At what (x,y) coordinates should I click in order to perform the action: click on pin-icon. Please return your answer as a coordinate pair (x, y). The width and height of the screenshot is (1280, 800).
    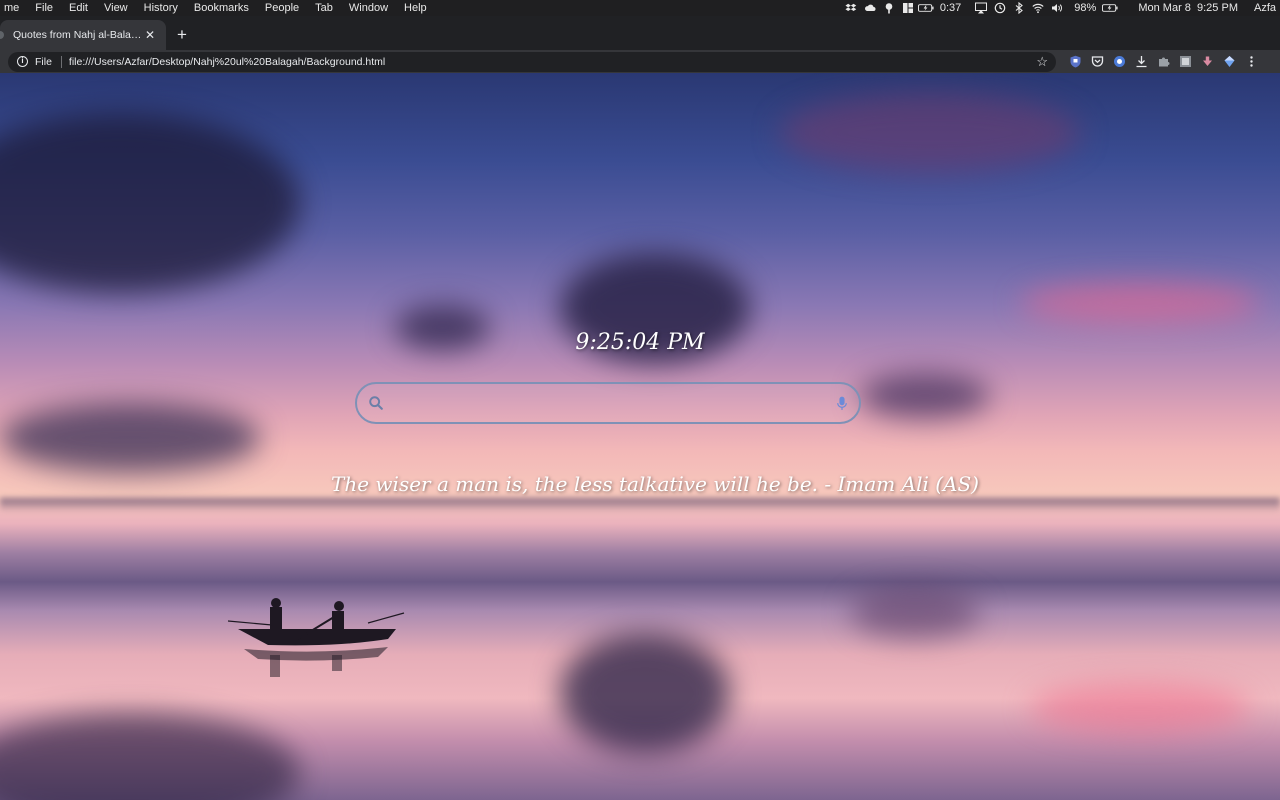
    Looking at the image, I should click on (889, 8).